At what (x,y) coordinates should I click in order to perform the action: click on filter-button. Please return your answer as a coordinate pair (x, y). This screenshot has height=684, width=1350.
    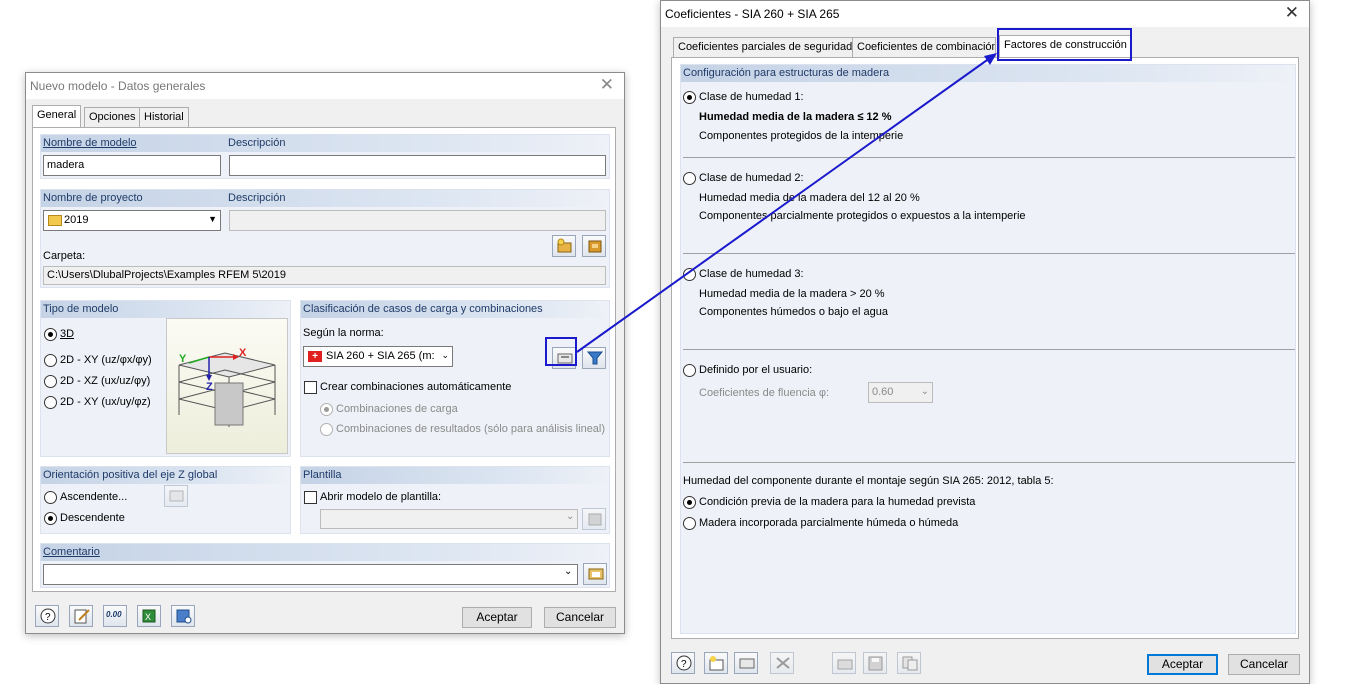
    Looking at the image, I should click on (594, 358).